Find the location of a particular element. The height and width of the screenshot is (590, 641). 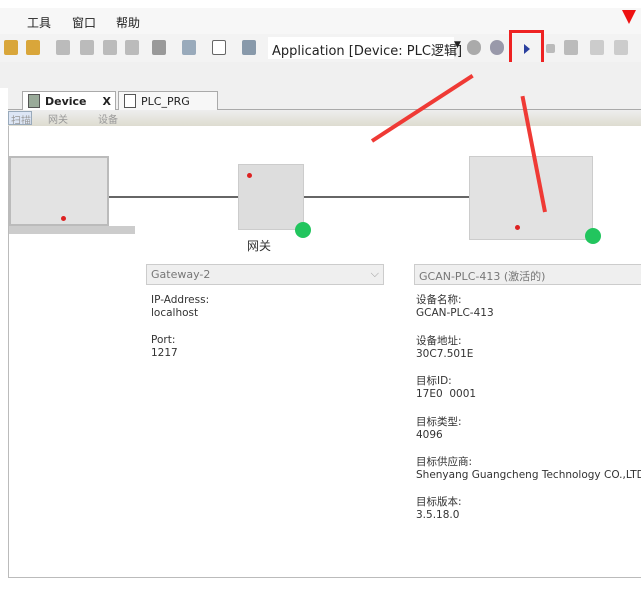

build-icon is located at coordinates (189, 47).